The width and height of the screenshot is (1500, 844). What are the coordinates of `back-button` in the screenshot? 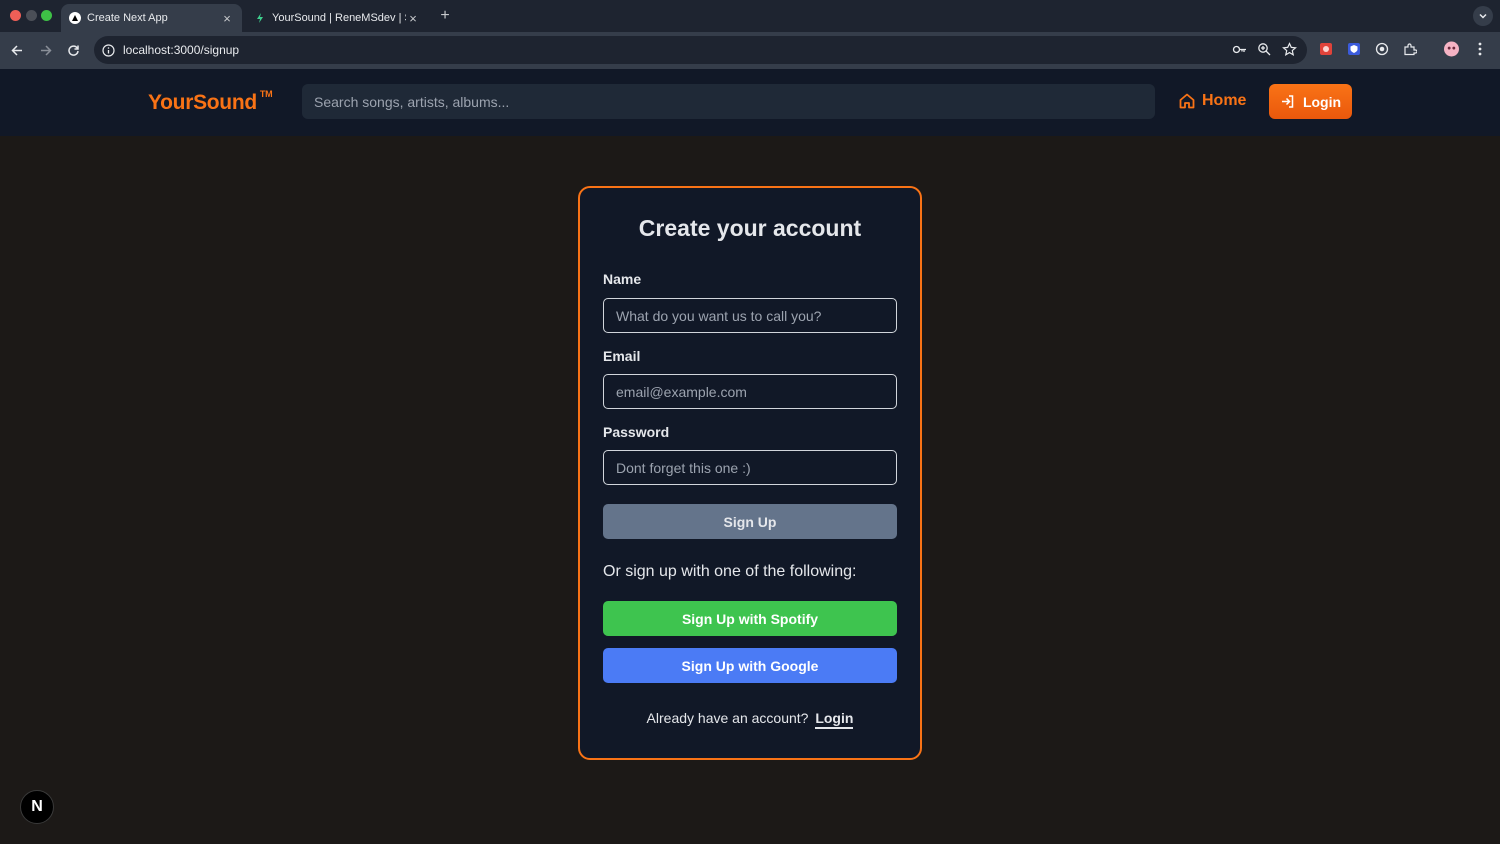 It's located at (17, 50).